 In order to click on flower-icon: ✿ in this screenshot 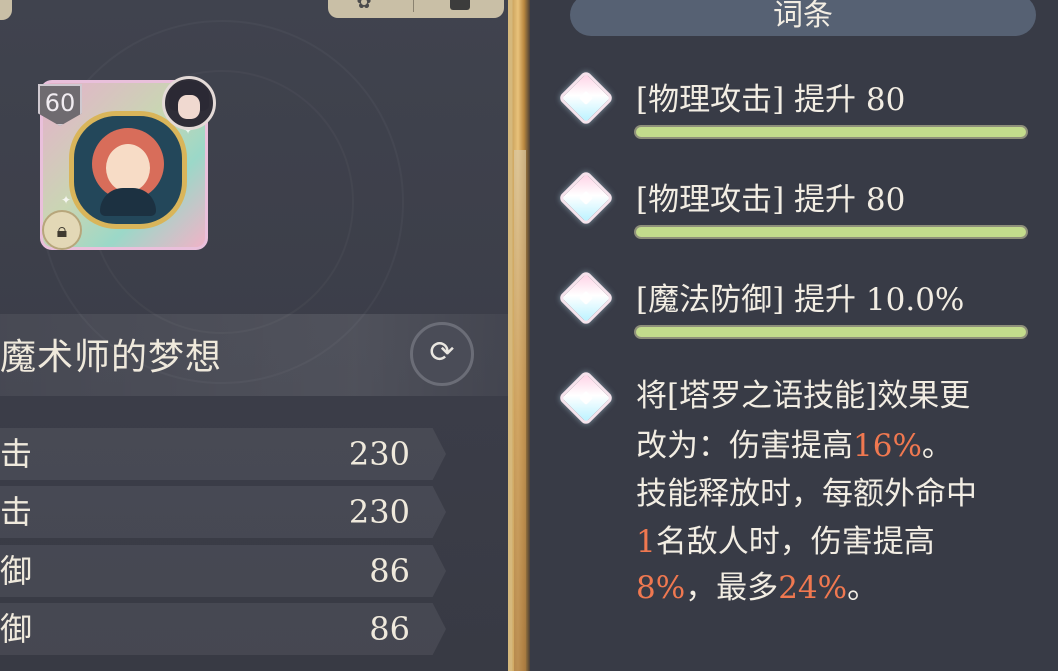, I will do `click(364, 7)`.